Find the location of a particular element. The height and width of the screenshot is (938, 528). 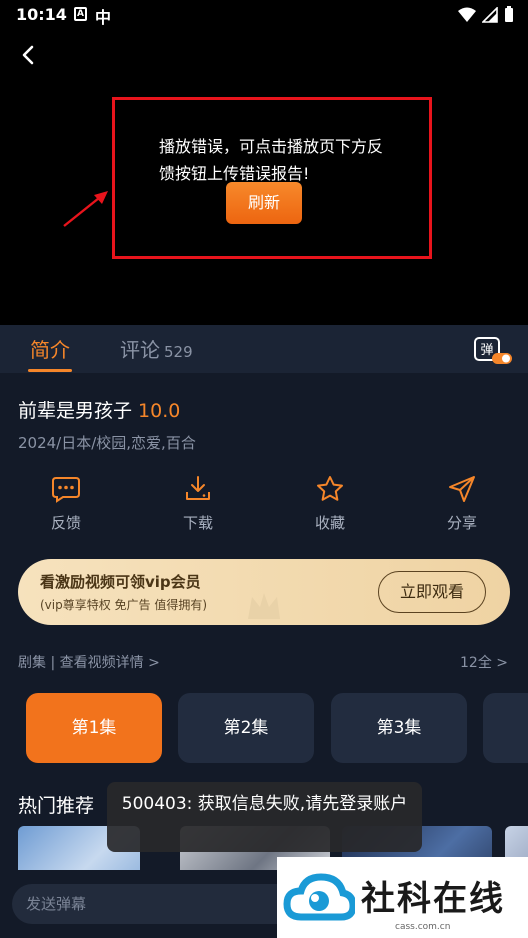

episode-3-button: 第3集 is located at coordinates (399, 728).